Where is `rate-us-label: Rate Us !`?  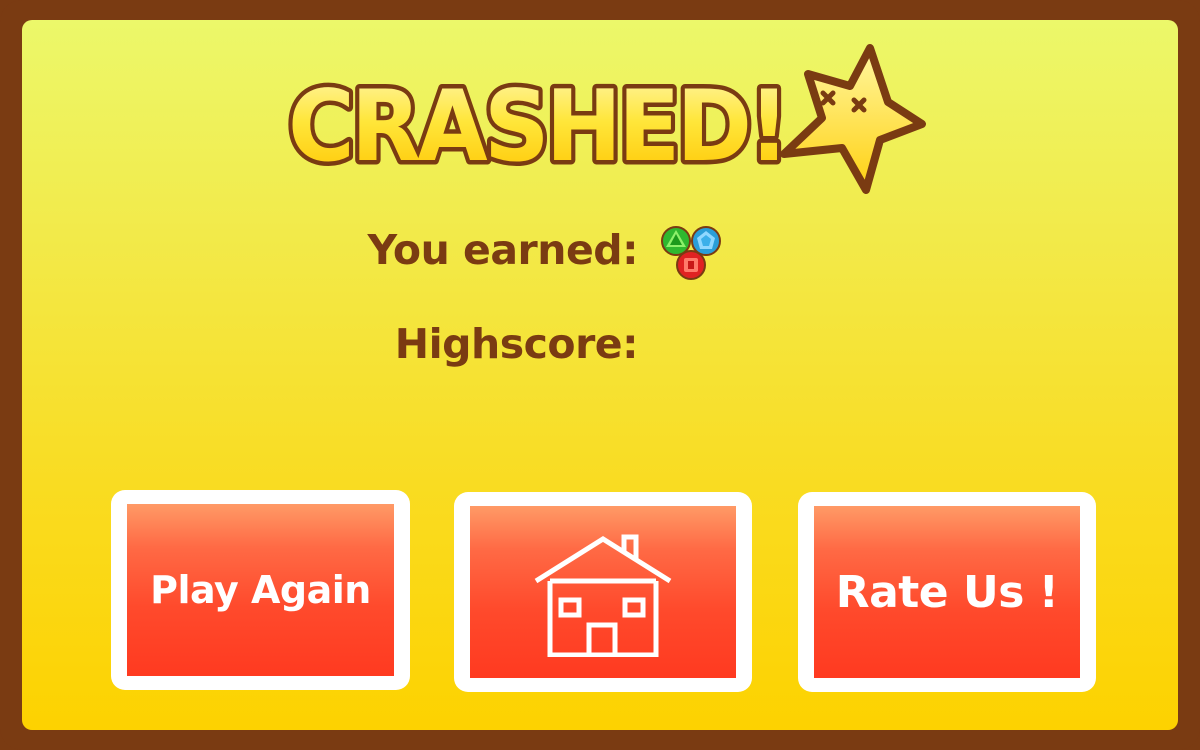
rate-us-label: Rate Us ! is located at coordinates (947, 592).